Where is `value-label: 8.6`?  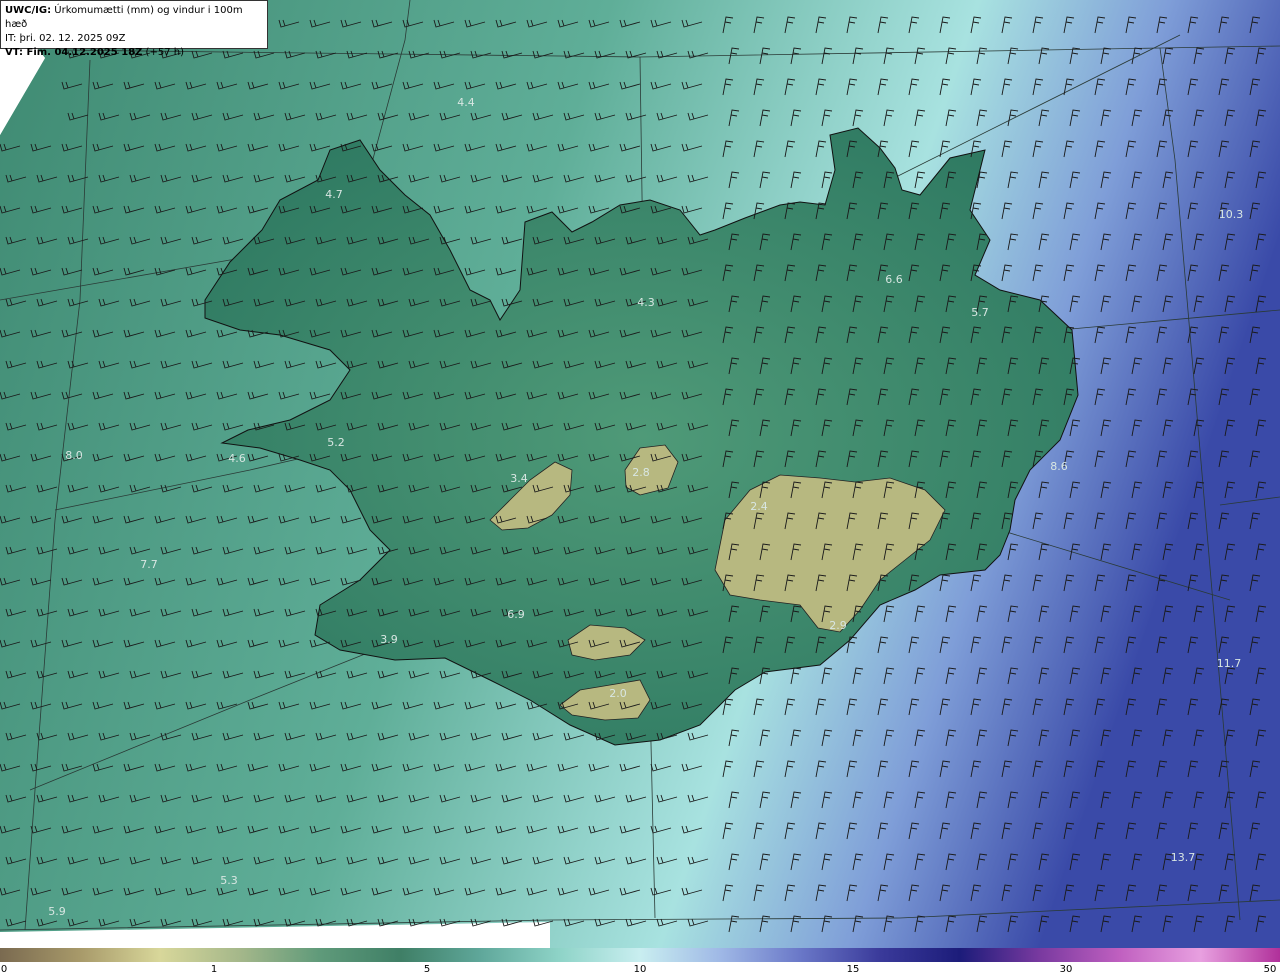
value-label: 8.6 is located at coordinates (1059, 466).